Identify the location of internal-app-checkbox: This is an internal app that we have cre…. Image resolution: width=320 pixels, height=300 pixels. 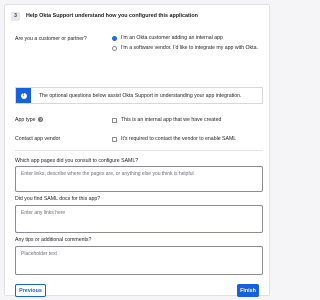
(166, 120).